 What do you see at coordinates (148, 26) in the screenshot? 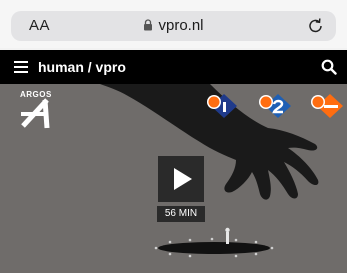
I see `lock-icon` at bounding box center [148, 26].